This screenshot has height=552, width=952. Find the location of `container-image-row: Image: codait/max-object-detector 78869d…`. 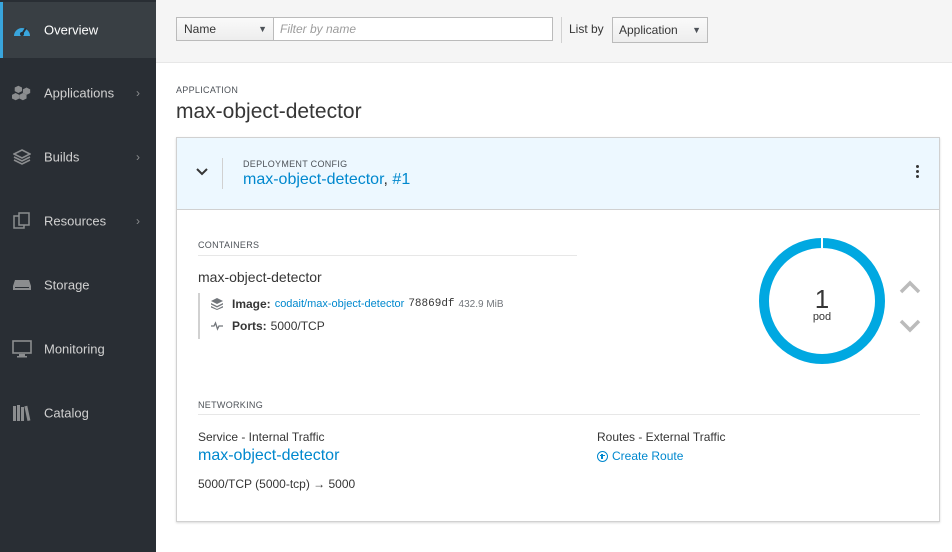

container-image-row: Image: codait/max-object-detector 78869d… is located at coordinates (357, 304).